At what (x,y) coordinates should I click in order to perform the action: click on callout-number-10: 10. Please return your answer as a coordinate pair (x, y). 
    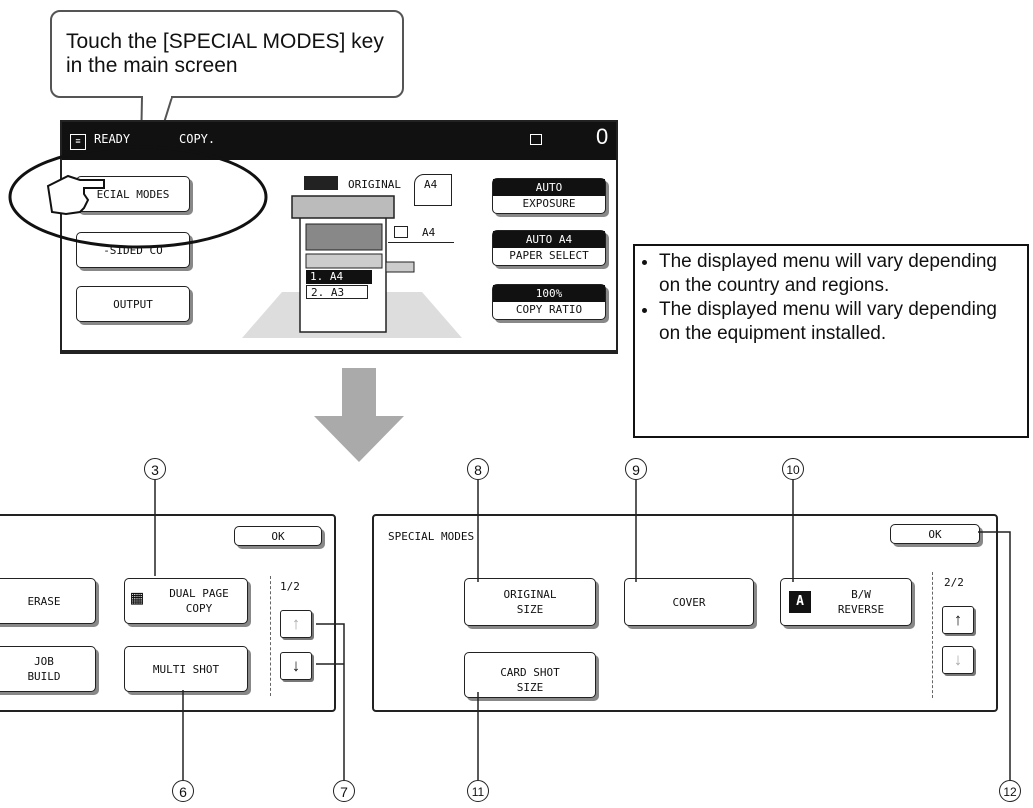
    Looking at the image, I should click on (793, 469).